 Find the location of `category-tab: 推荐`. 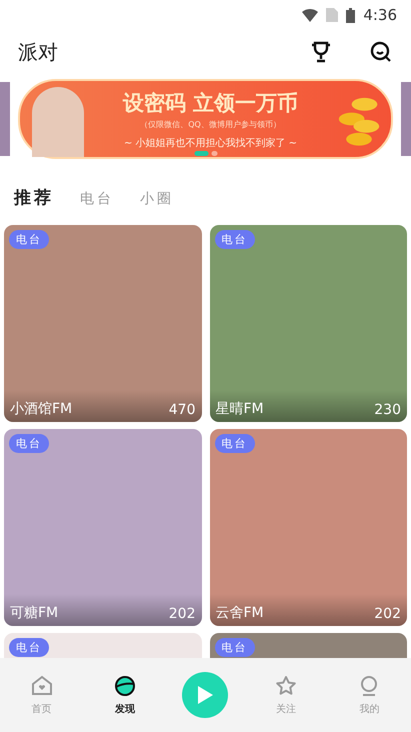

category-tab: 推荐 is located at coordinates (34, 197).